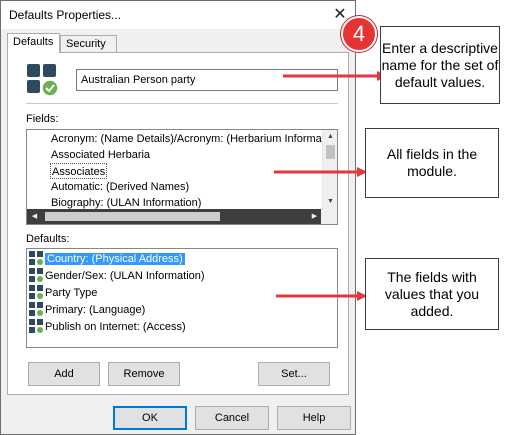 The width and height of the screenshot is (511, 435). What do you see at coordinates (432, 294) in the screenshot?
I see `callout-defaults-tip: The fields with values that you added.` at bounding box center [432, 294].